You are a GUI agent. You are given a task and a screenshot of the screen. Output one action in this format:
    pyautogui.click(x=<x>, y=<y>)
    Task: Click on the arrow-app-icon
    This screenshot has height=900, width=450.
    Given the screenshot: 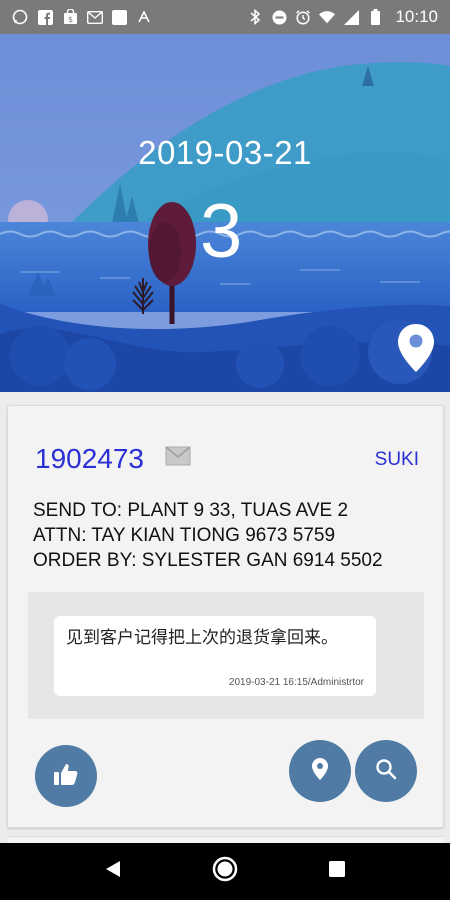 What is the action you would take?
    pyautogui.click(x=144, y=17)
    